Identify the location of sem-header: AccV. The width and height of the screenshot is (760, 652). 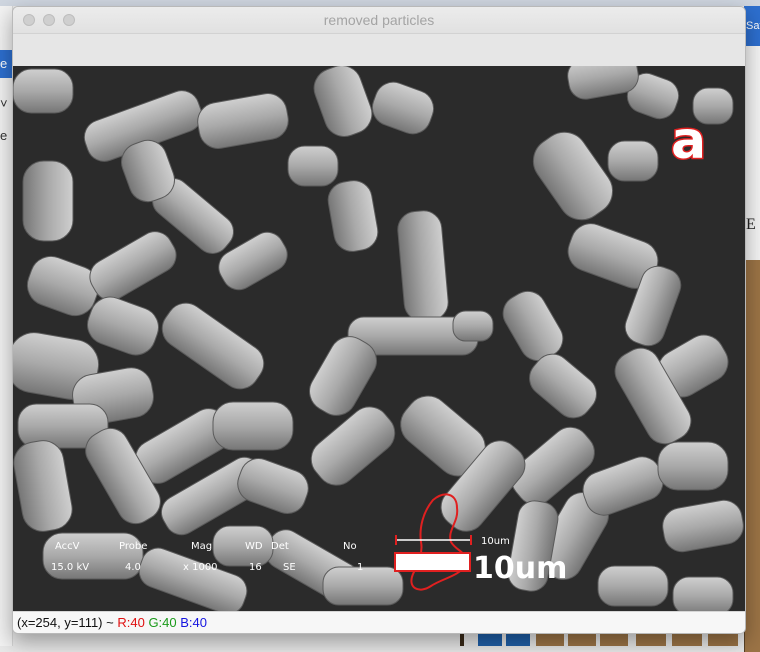
(67, 546).